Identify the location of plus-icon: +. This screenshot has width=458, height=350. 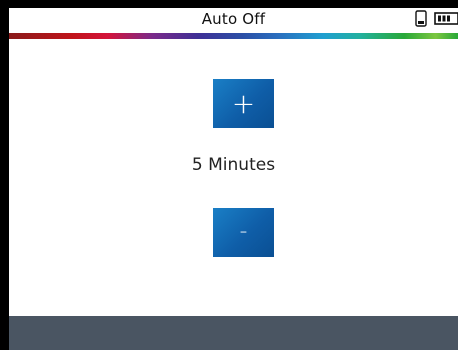
(243, 103).